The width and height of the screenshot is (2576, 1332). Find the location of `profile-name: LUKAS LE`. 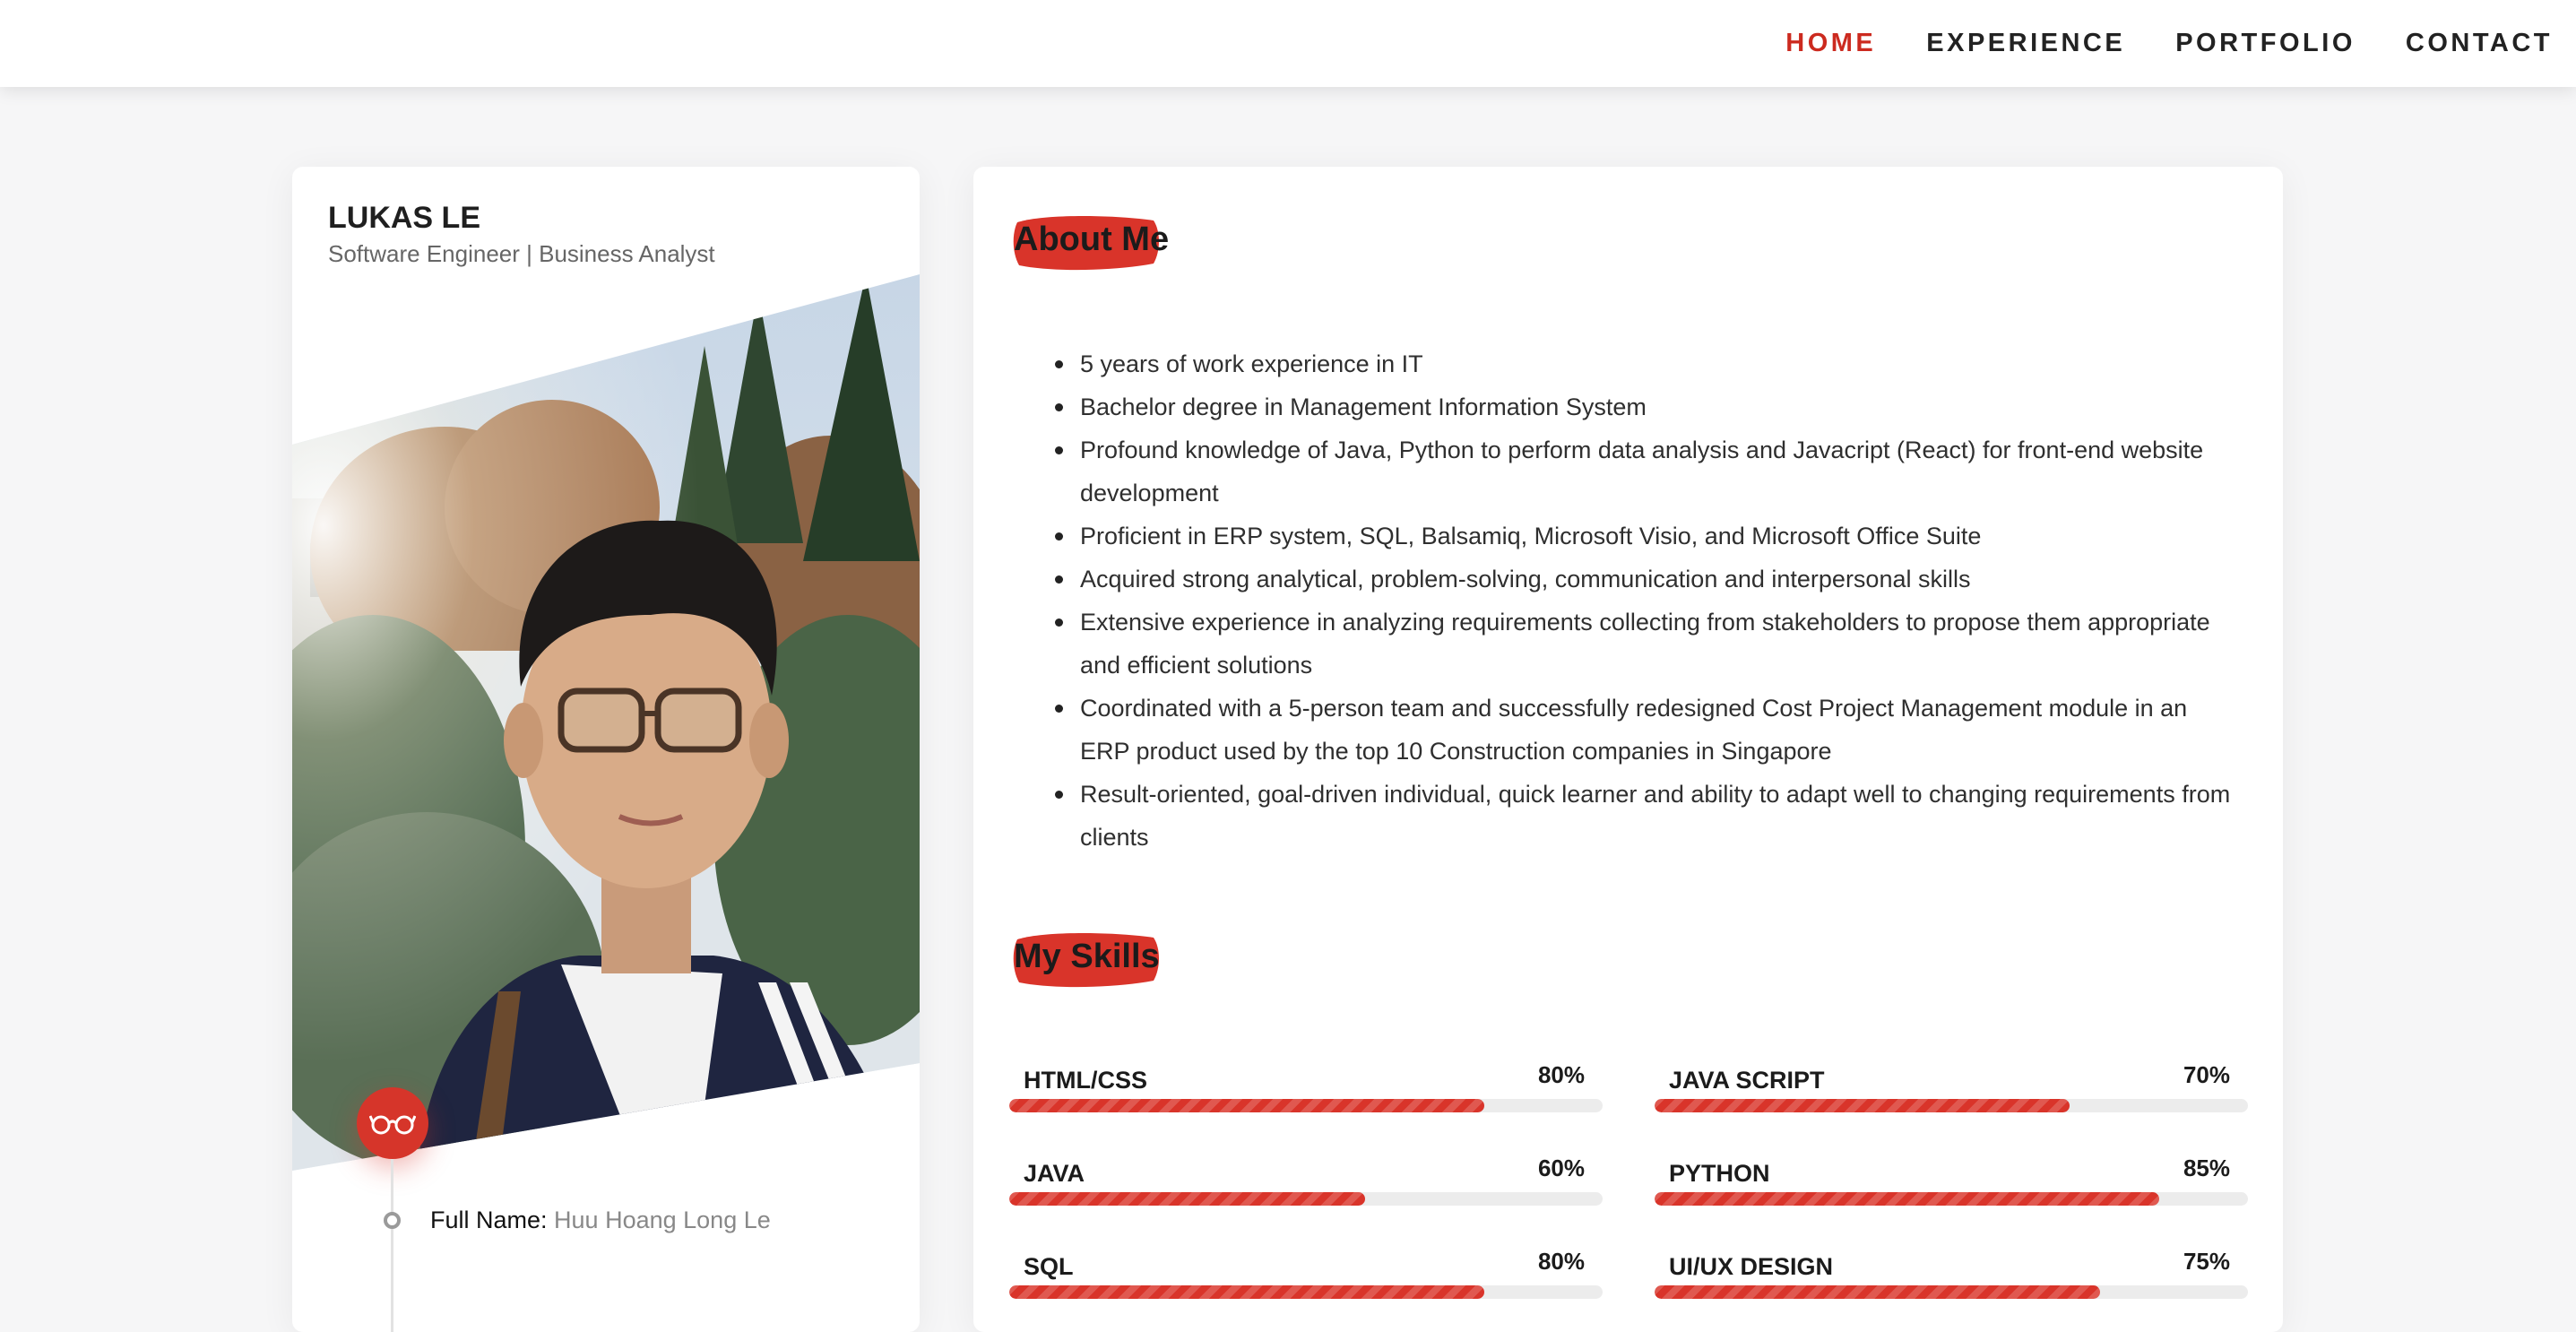

profile-name: LUKAS LE is located at coordinates (404, 218).